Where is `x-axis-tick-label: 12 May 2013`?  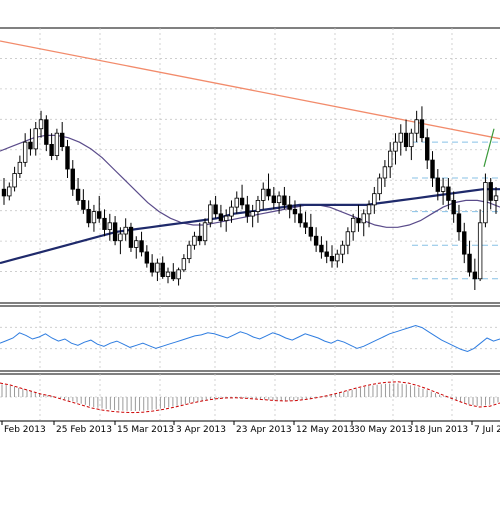
x-axis-tick-label: 12 May 2013 is located at coordinates (325, 430).